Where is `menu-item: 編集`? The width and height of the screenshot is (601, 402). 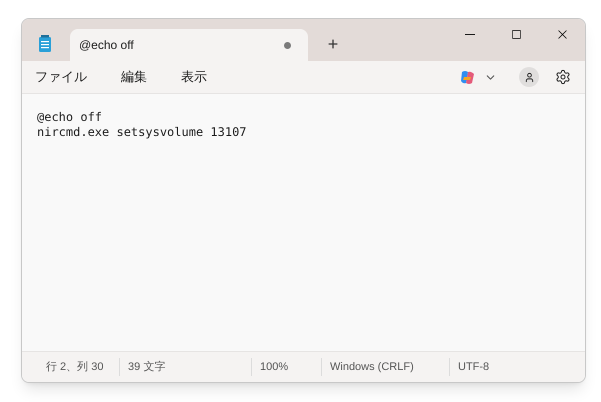
menu-item: 編集 is located at coordinates (134, 77).